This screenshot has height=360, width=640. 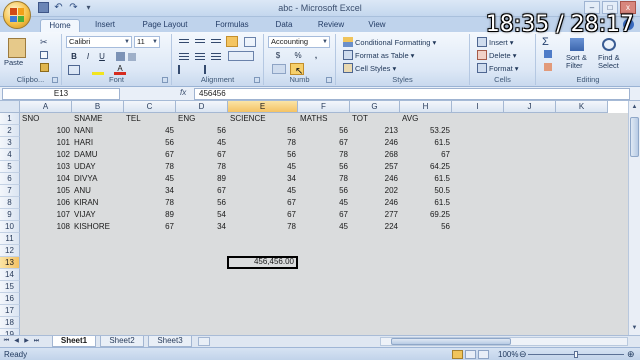 What do you see at coordinates (634, 328) in the screenshot?
I see `scroll-down-icon: ▼` at bounding box center [634, 328].